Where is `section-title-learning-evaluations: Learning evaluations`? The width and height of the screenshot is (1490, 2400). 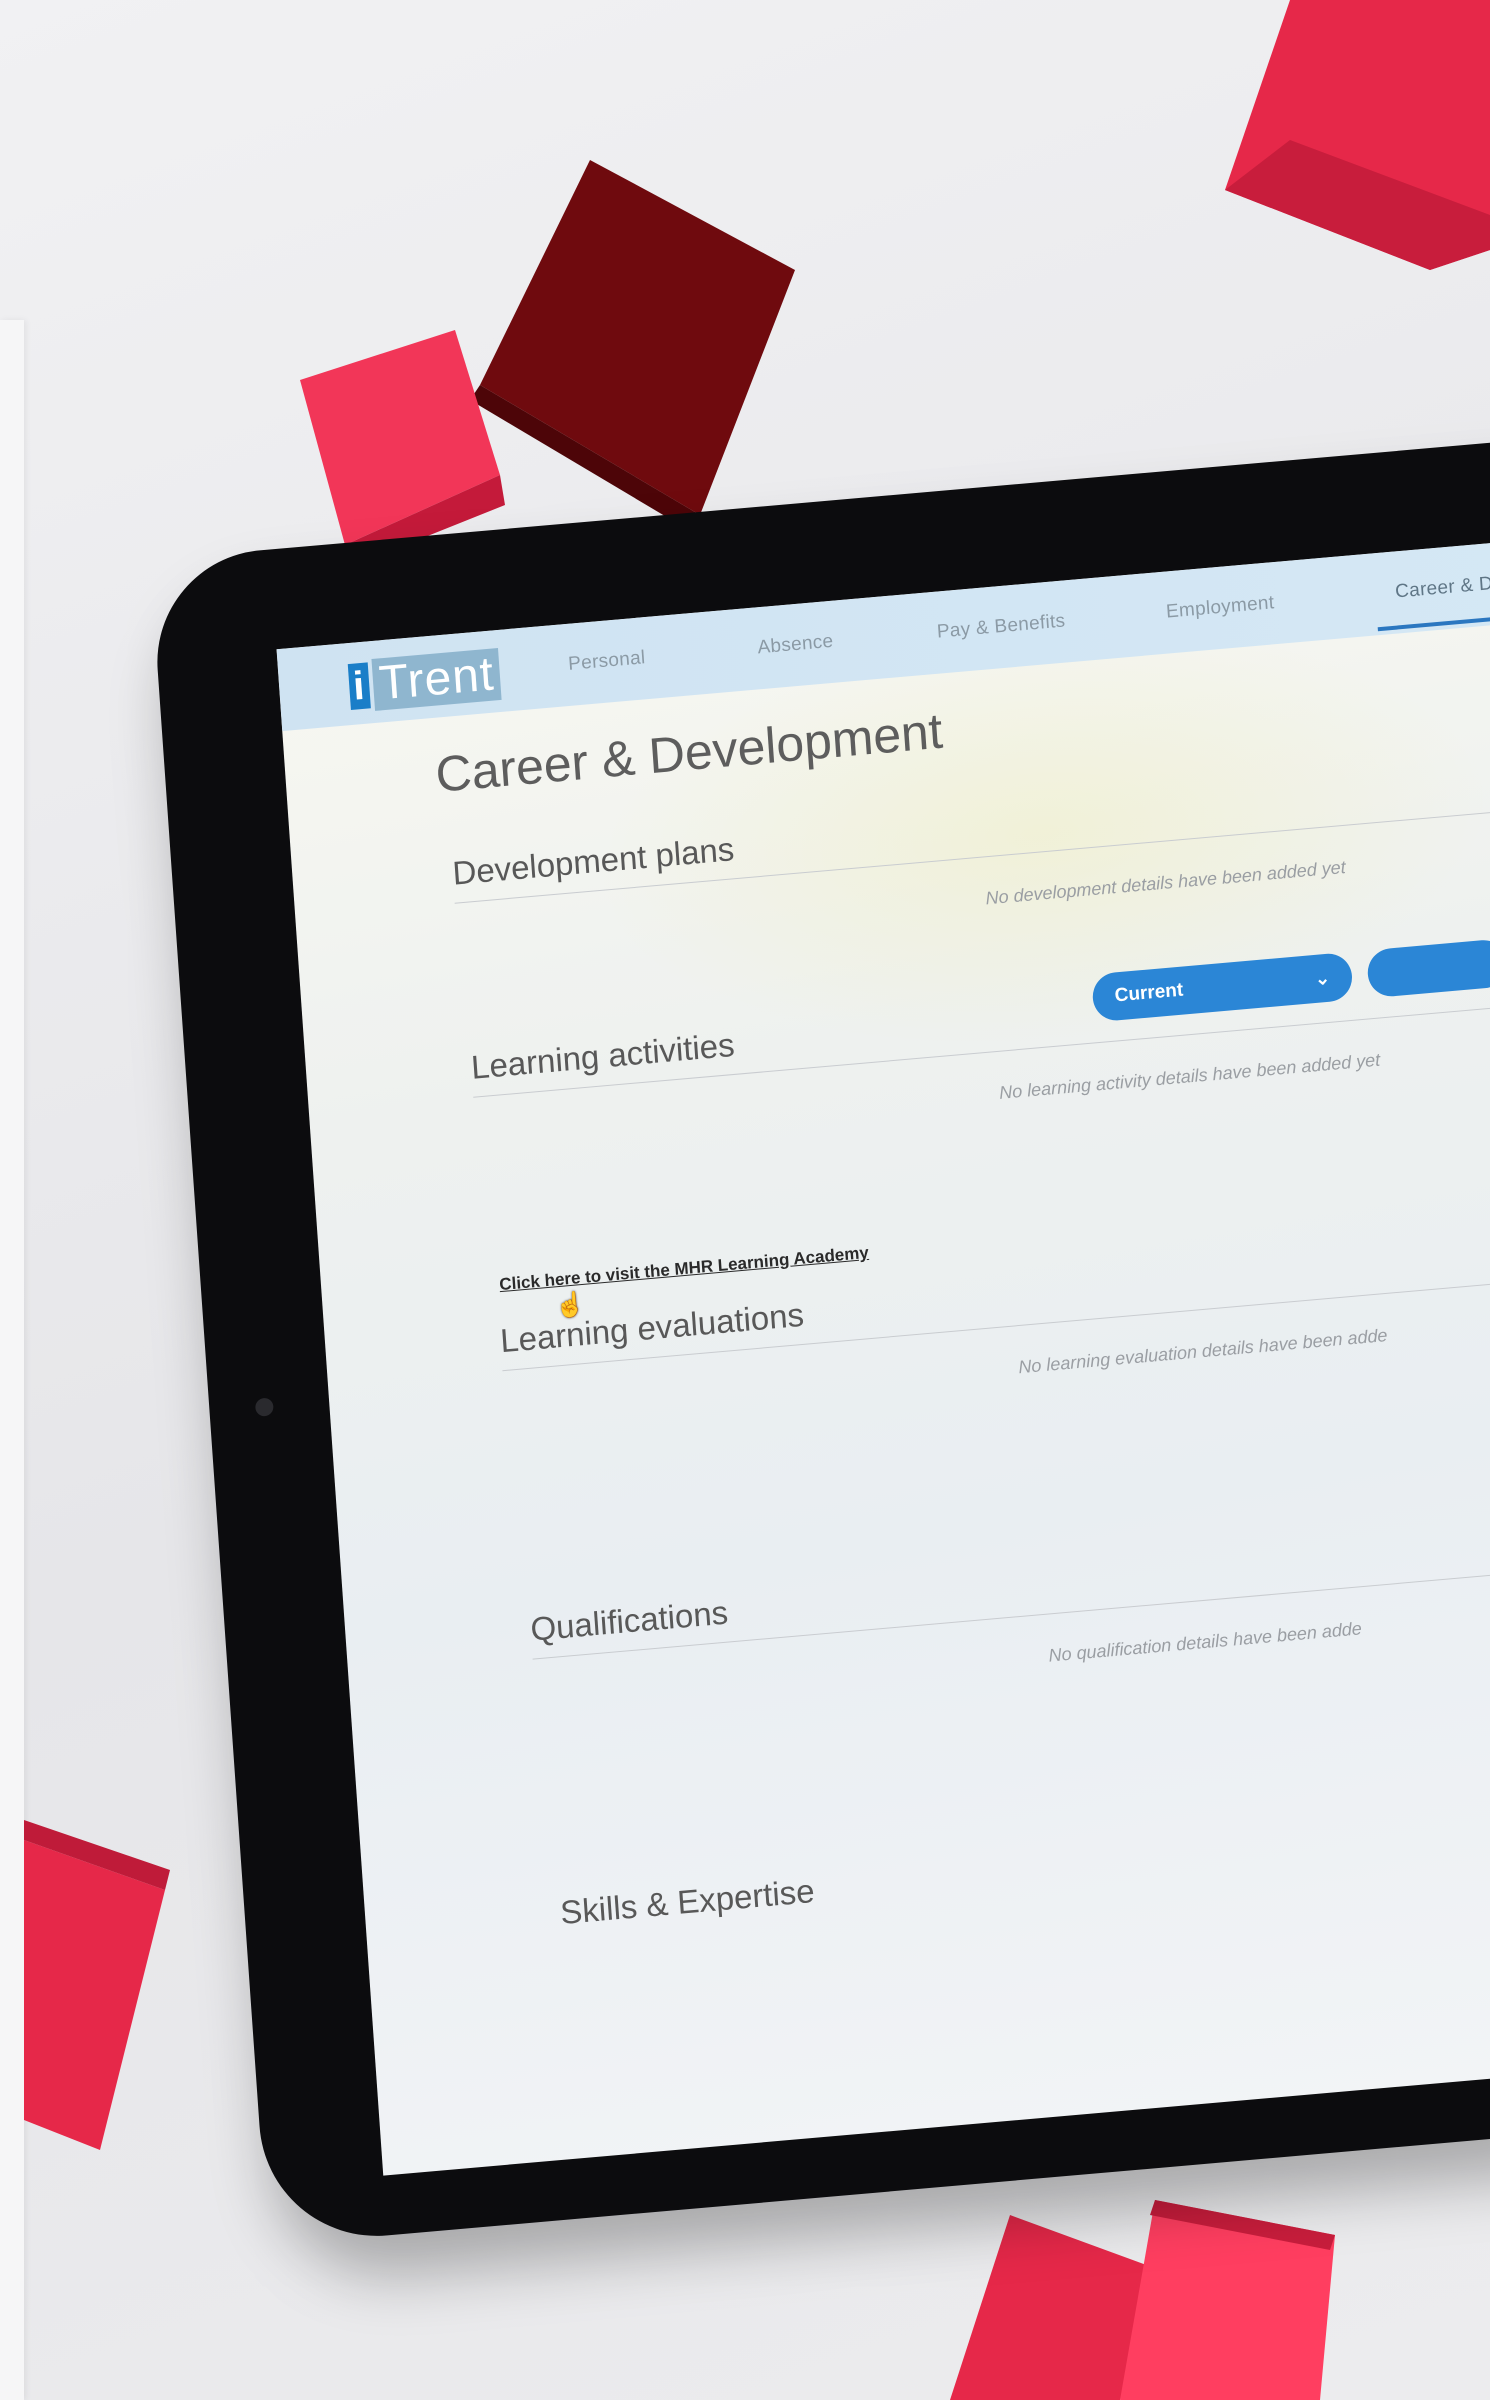
section-title-learning-evaluations: Learning evaluations is located at coordinates (652, 1327).